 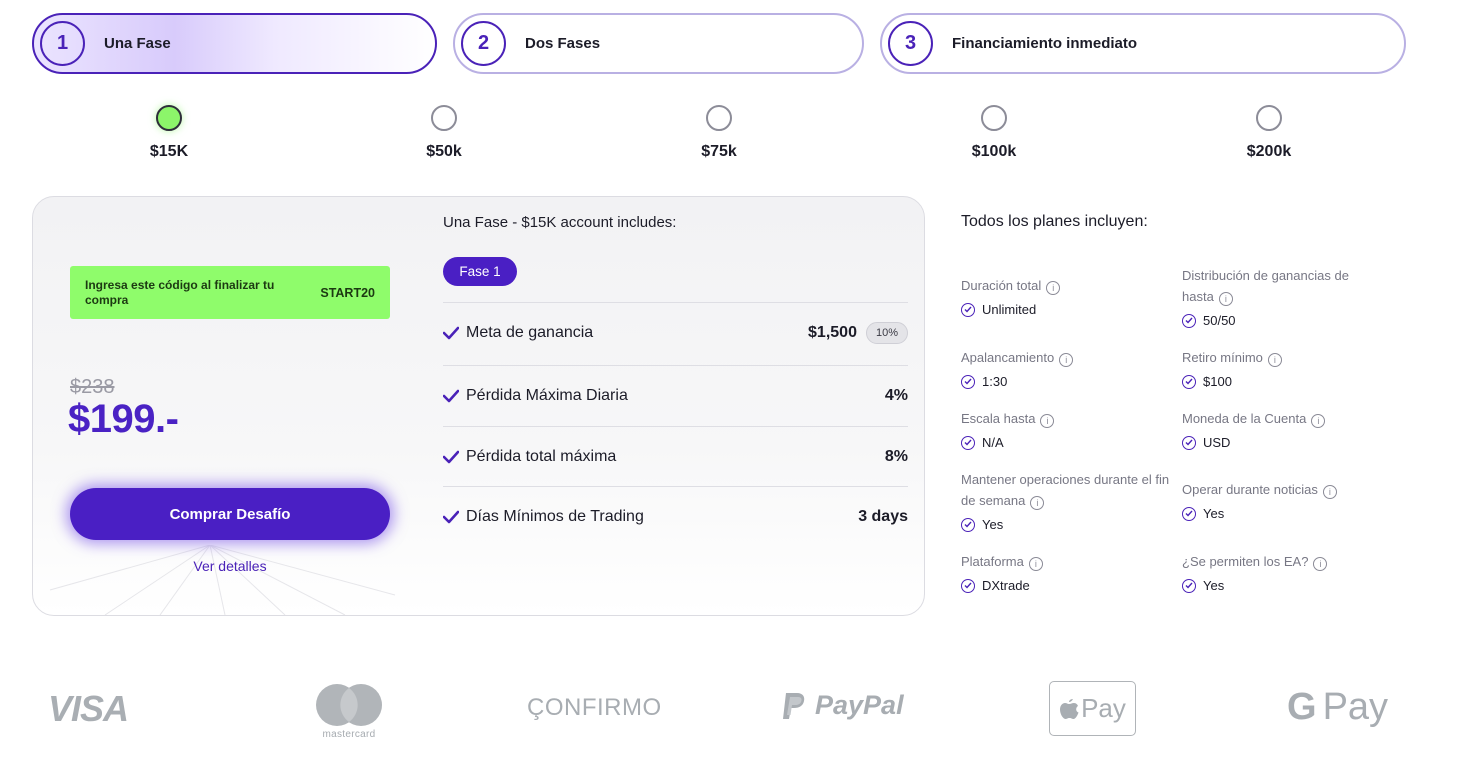 What do you see at coordinates (842, 705) in the screenshot?
I see `paypal-logo: PayPal` at bounding box center [842, 705].